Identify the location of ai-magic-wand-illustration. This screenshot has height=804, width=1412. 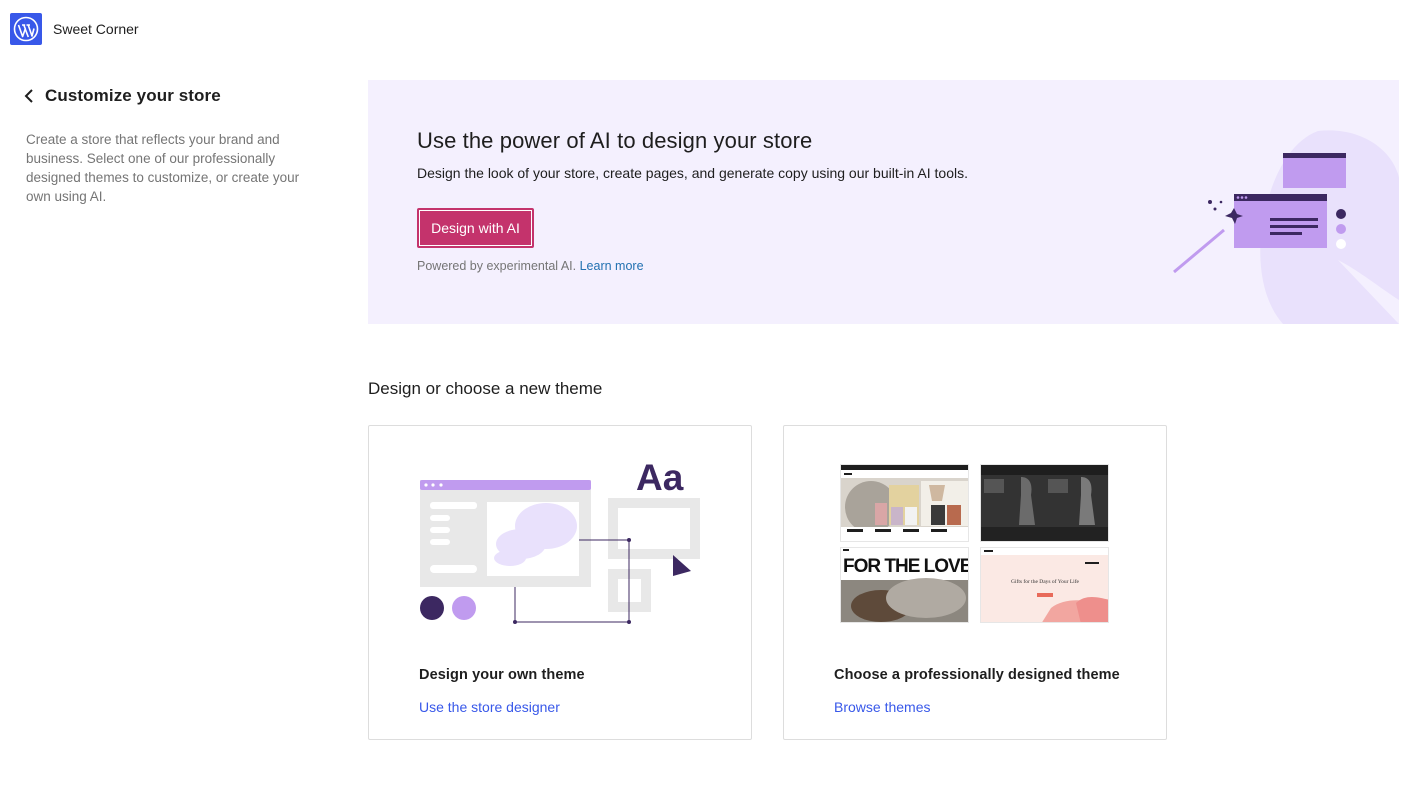
(1286, 227).